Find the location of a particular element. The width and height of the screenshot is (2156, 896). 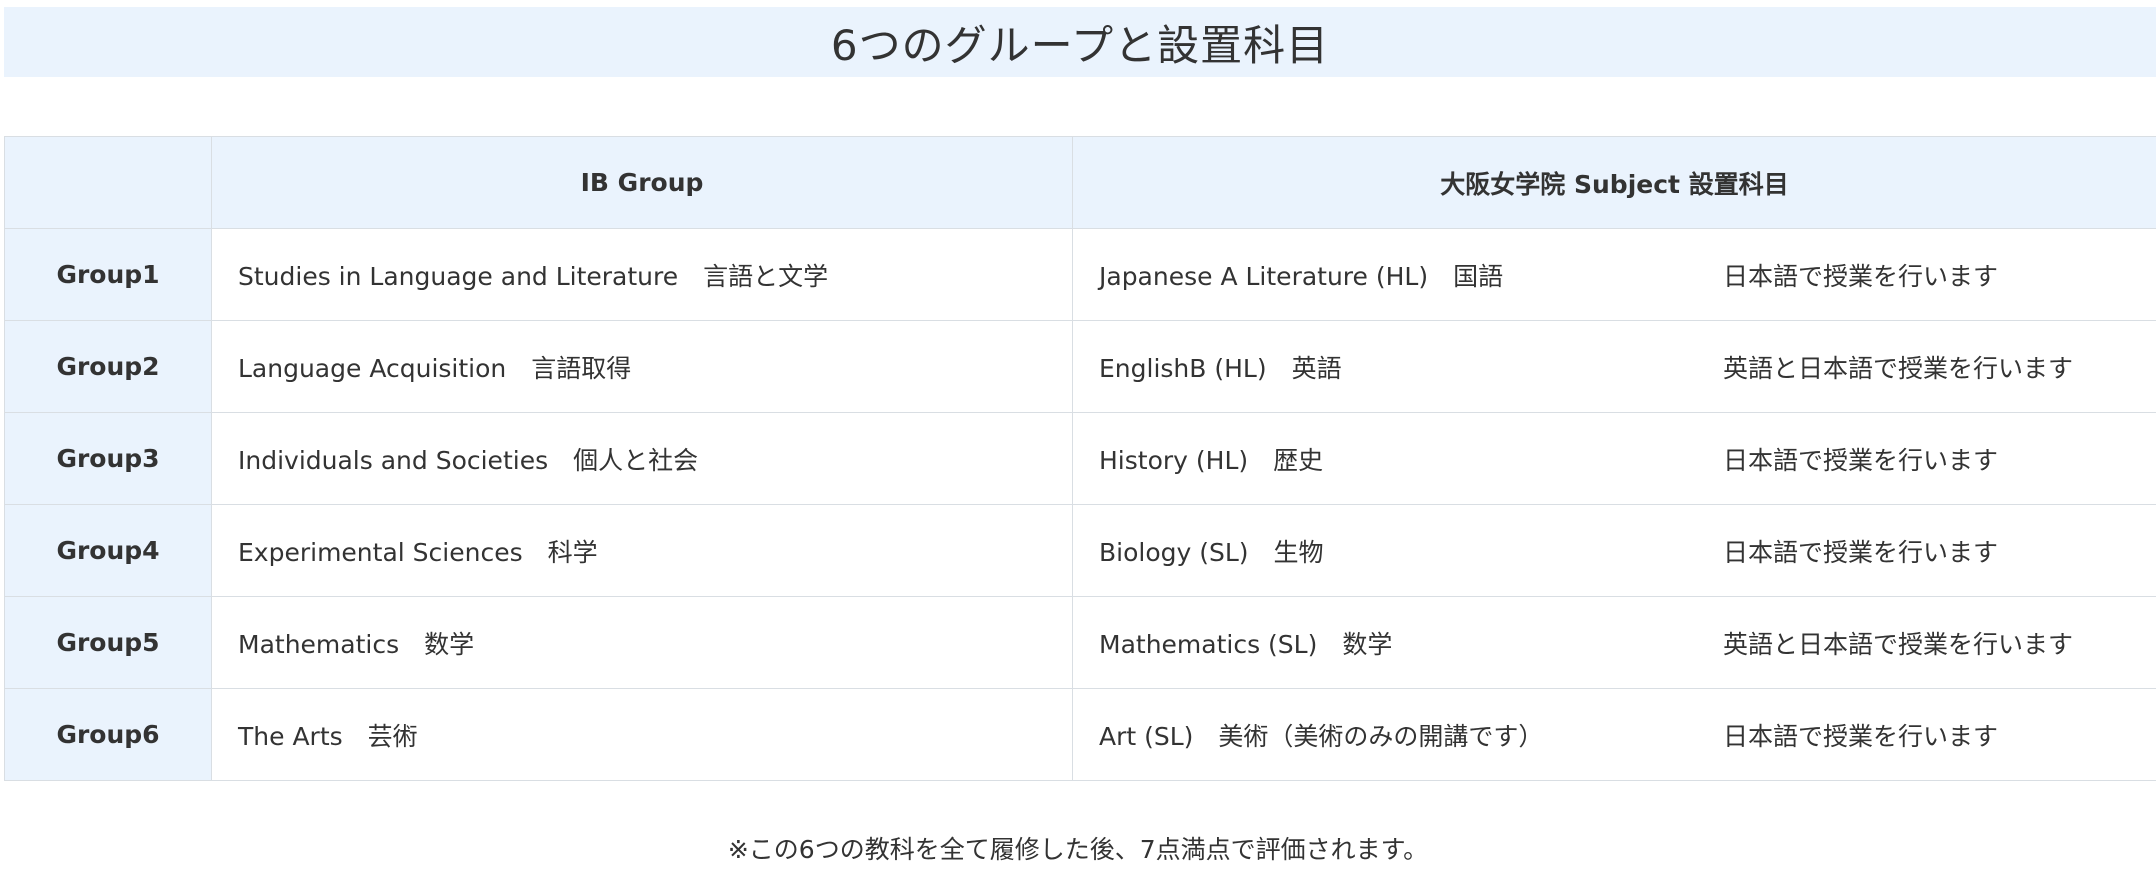

group-label: Group1 is located at coordinates (108, 274).